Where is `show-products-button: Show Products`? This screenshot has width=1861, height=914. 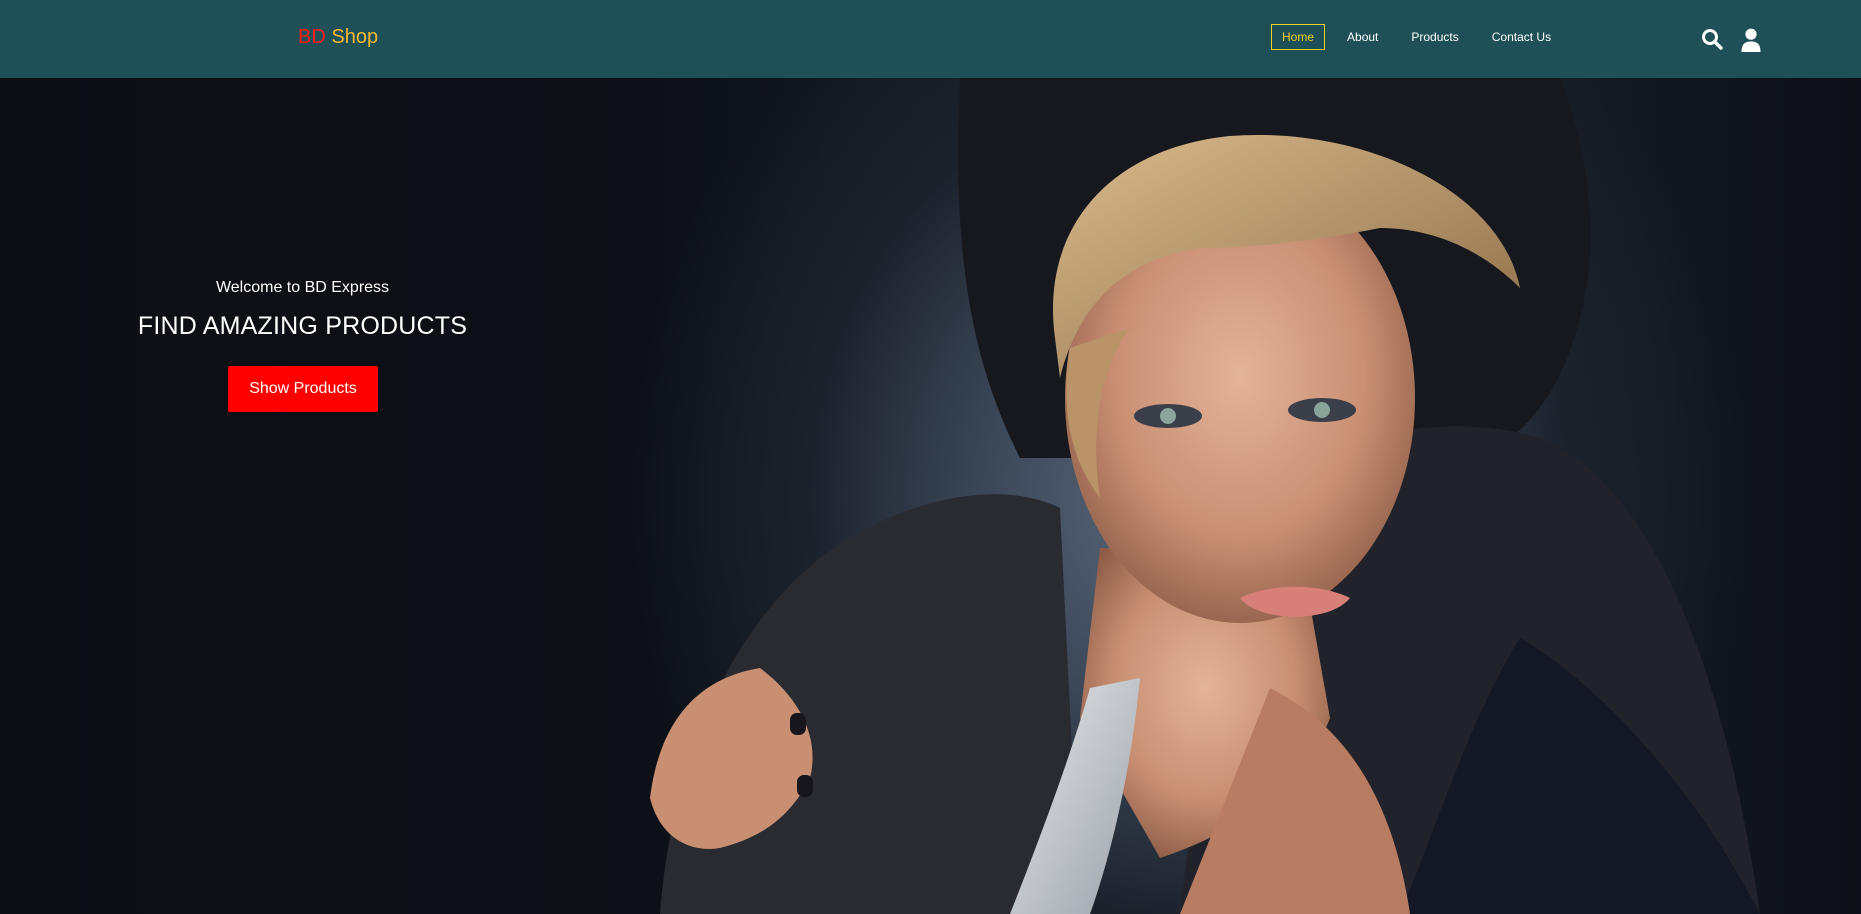 show-products-button: Show Products is located at coordinates (303, 389).